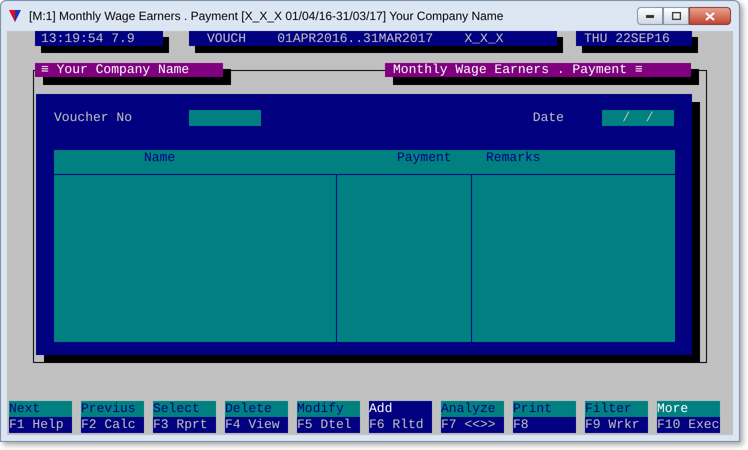 This screenshot has width=748, height=450. What do you see at coordinates (99, 38) in the screenshot?
I see `clock-display: 13:19:54 7.9` at bounding box center [99, 38].